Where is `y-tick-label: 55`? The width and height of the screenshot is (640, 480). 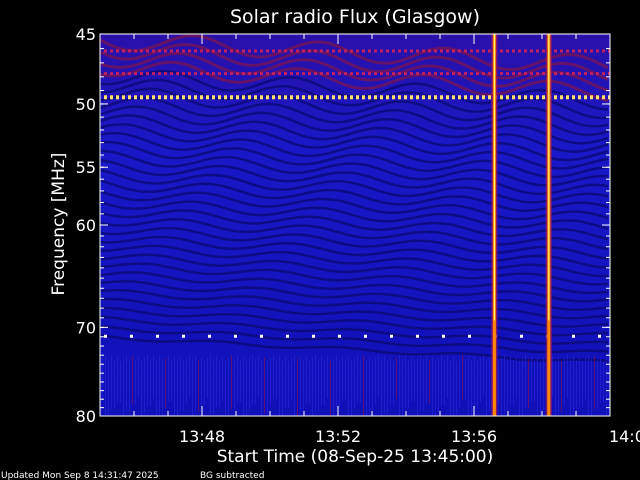 y-tick-label: 55 is located at coordinates (86, 167).